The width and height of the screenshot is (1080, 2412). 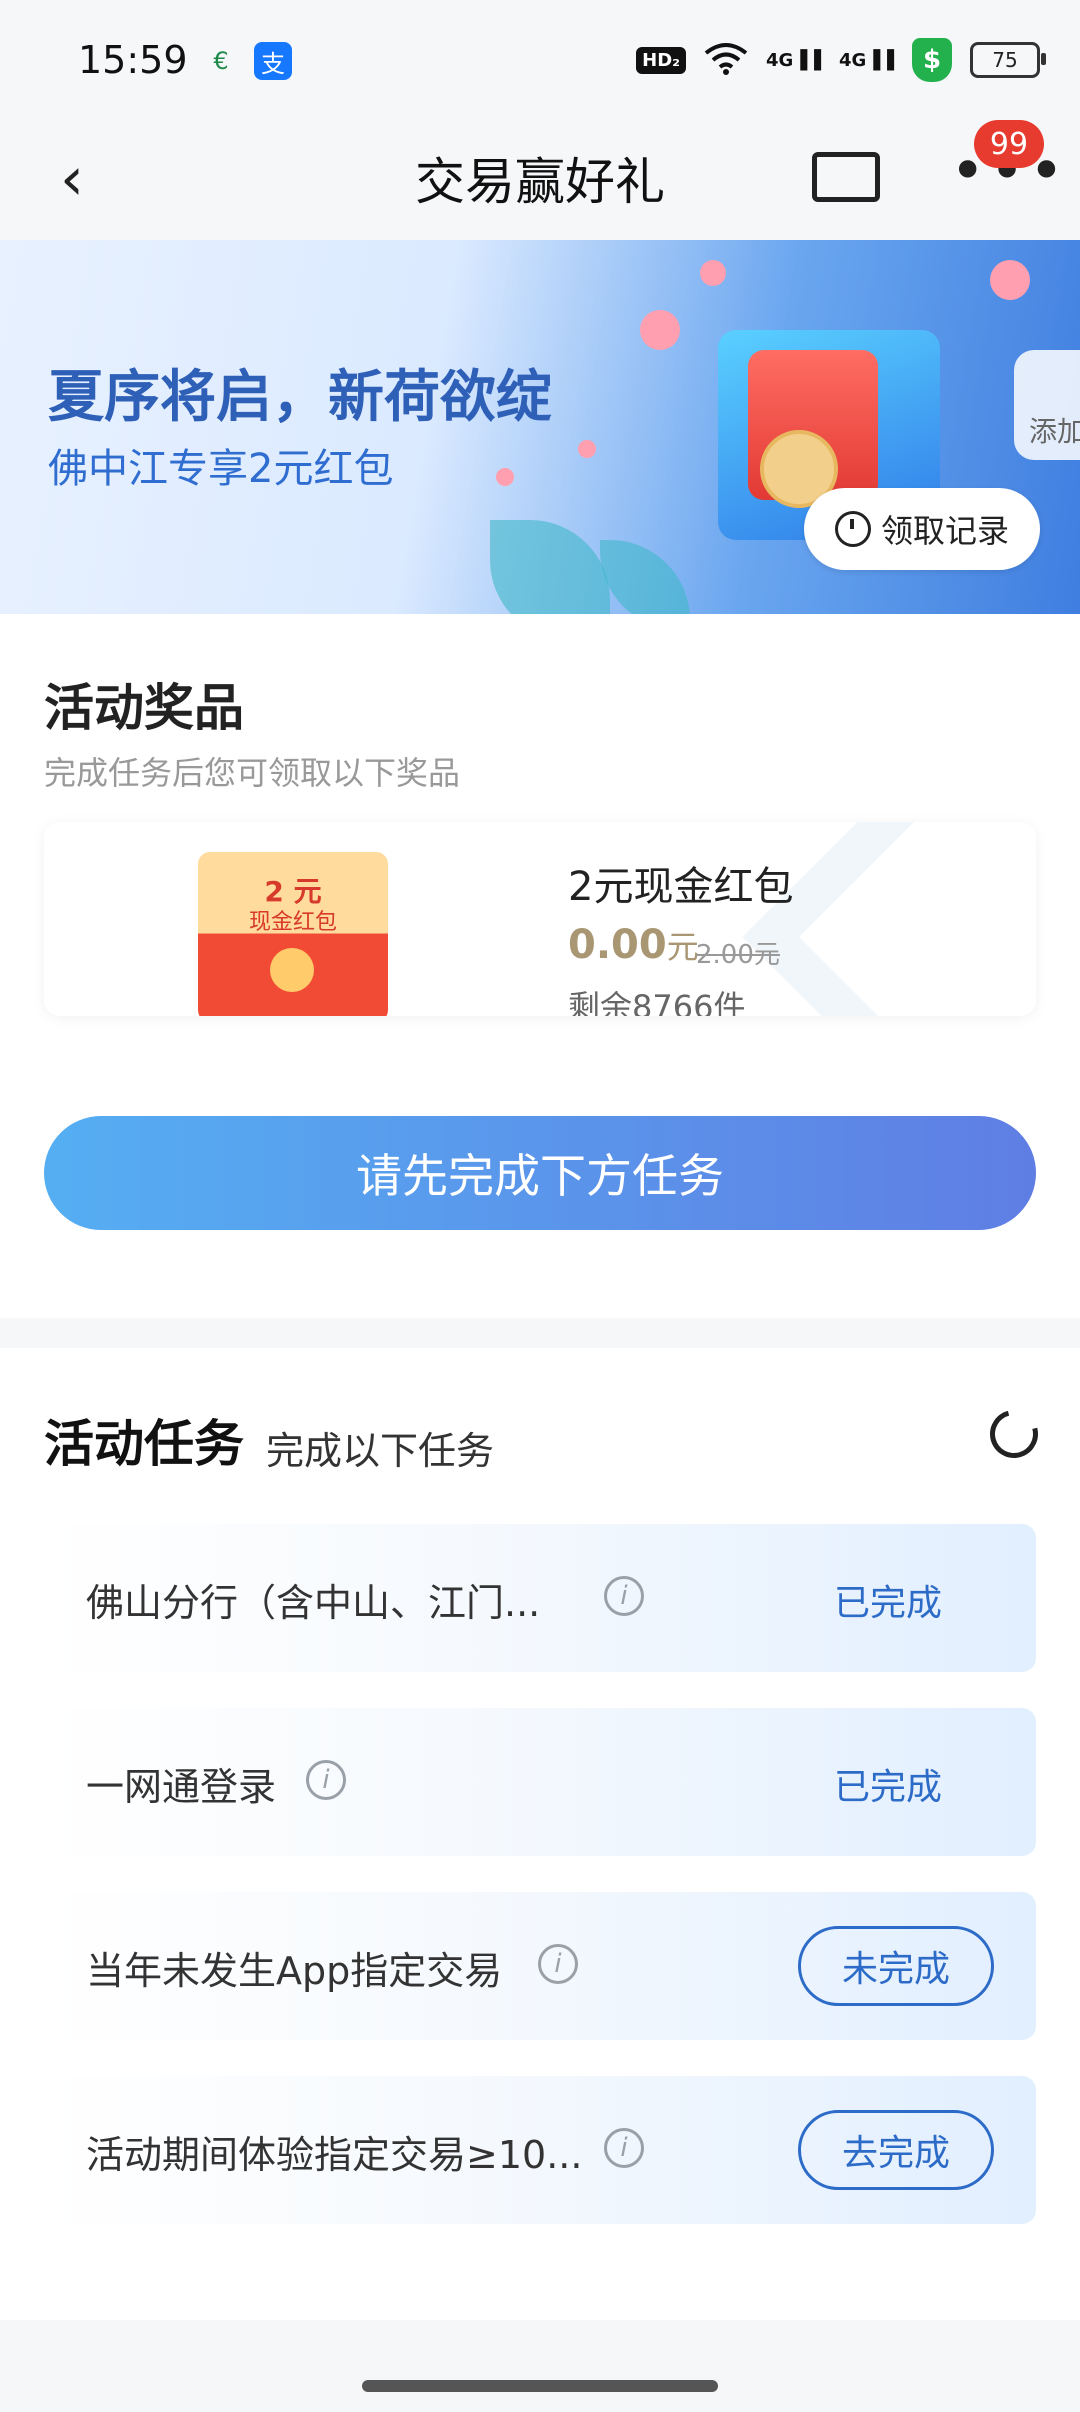 I want to click on task-item: 活动期间体验指定交易≥10... i 去完成, so click(x=540, y=2150).